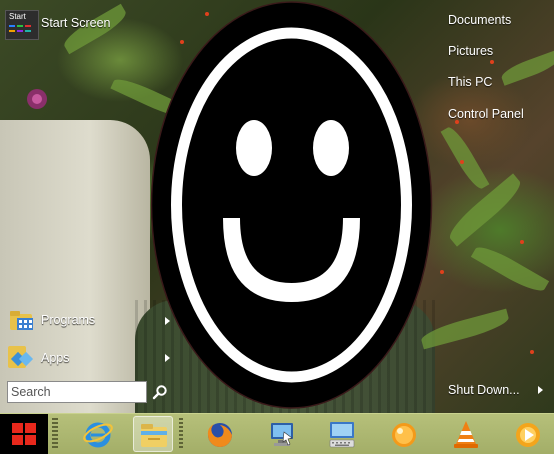 The image size is (554, 459). I want to click on internet-explorer-icon, so click(98, 435).